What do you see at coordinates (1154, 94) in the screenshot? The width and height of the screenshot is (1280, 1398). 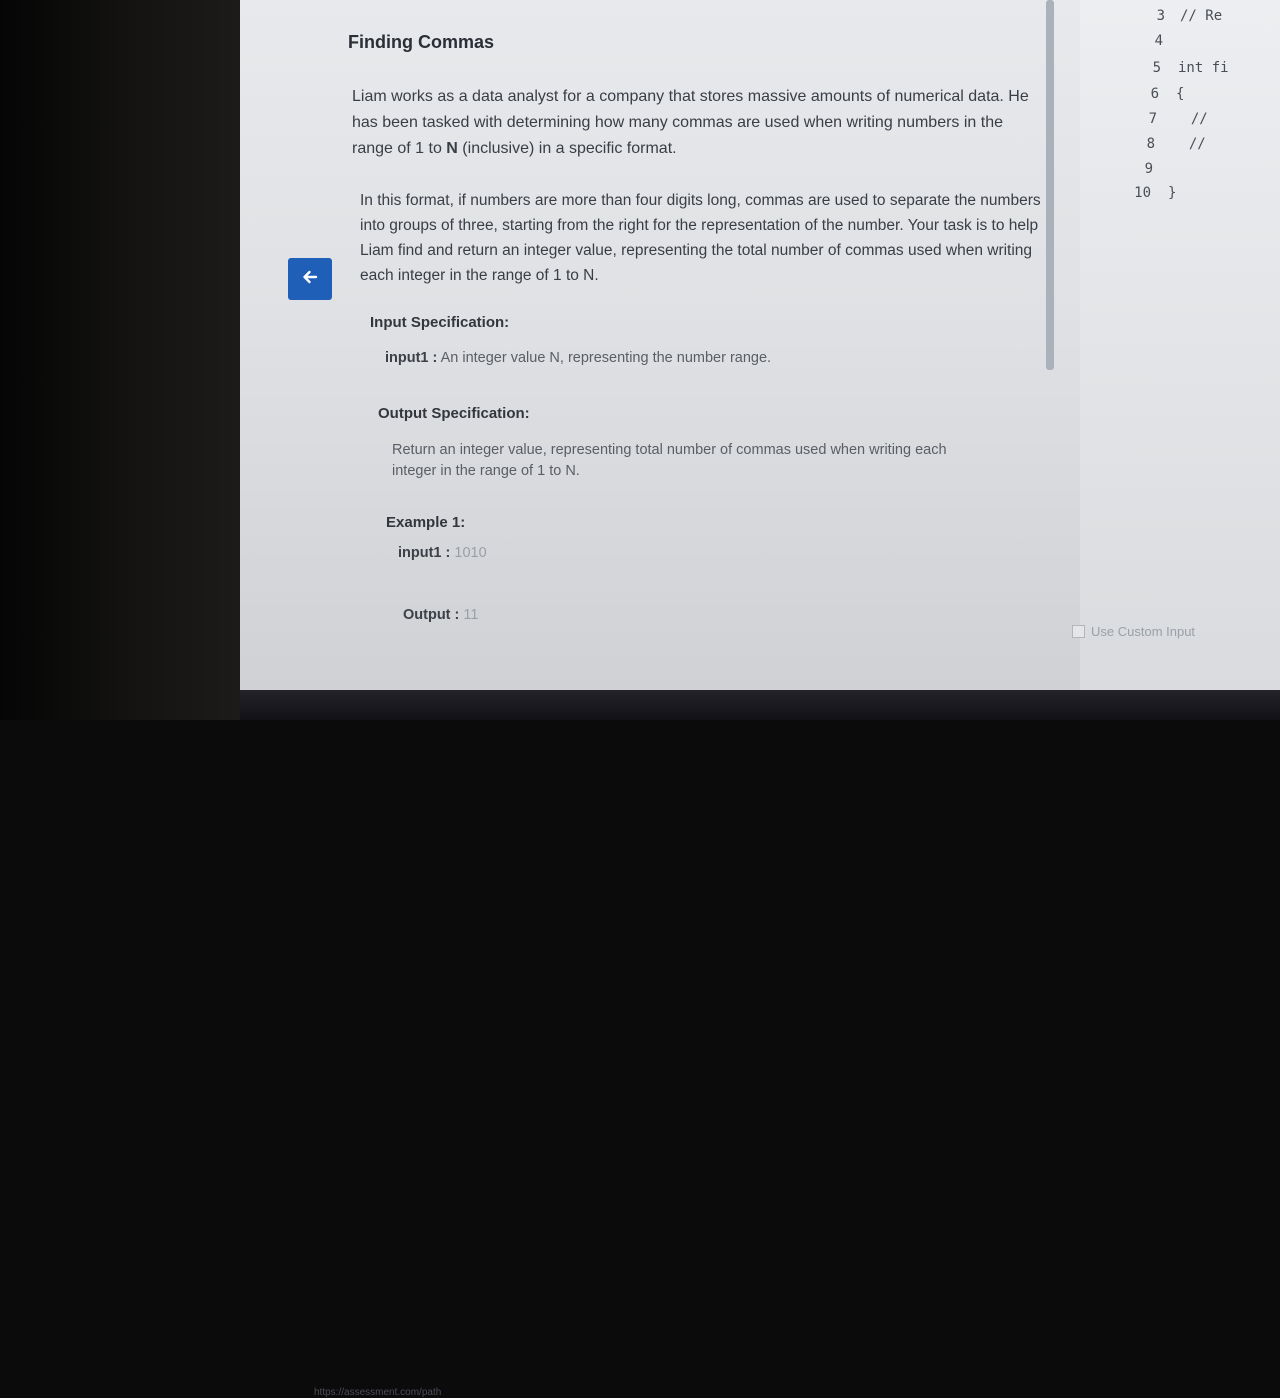 I see `line-number: 6` at bounding box center [1154, 94].